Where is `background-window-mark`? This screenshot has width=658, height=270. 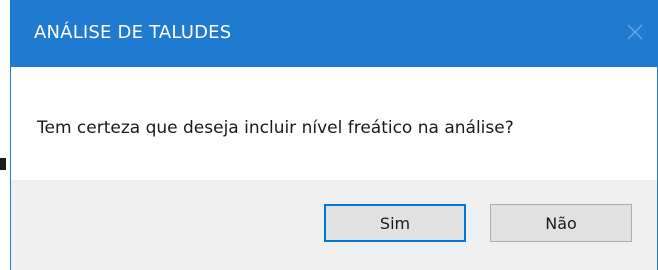 background-window-mark is located at coordinates (3, 164).